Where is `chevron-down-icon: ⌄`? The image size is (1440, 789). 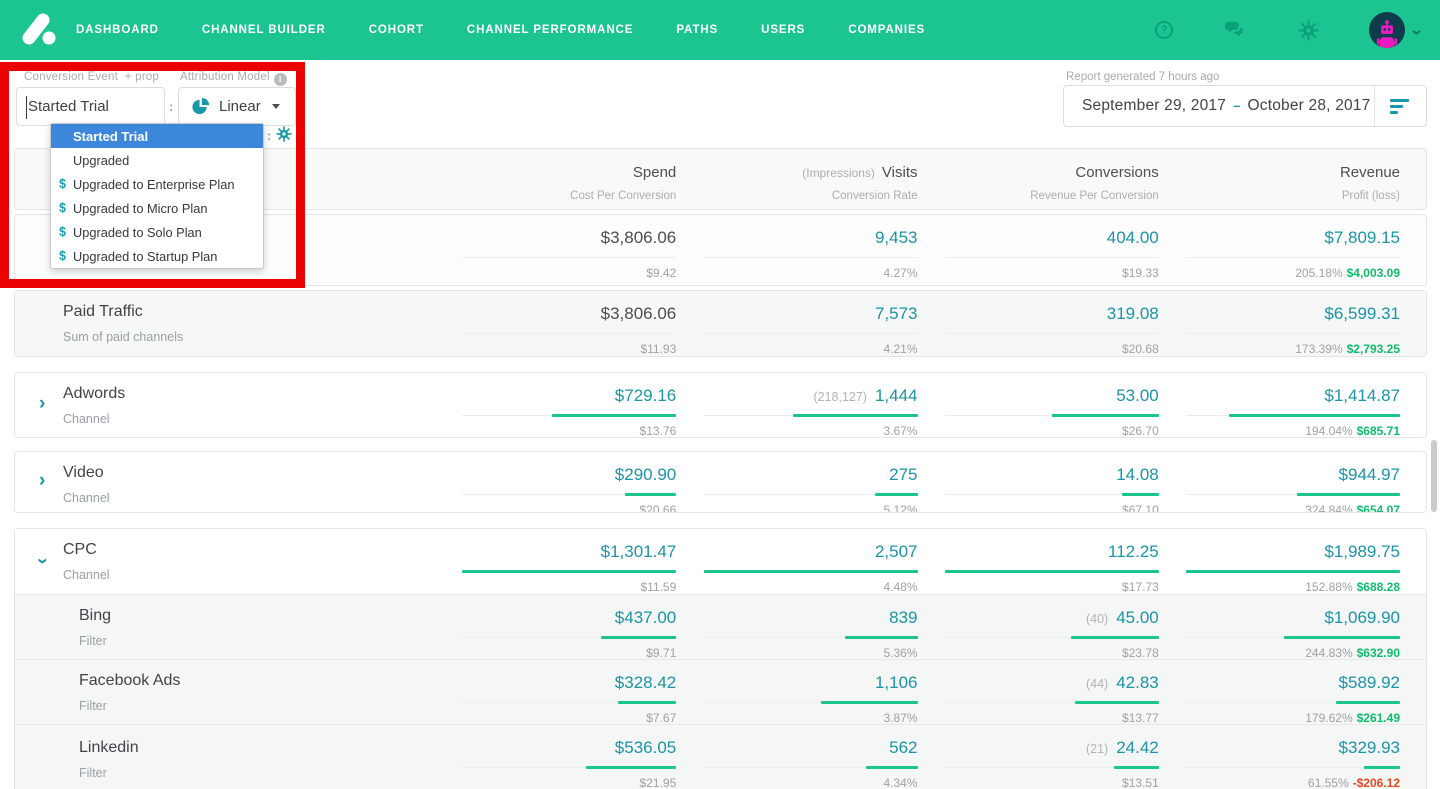 chevron-down-icon: ⌄ is located at coordinates (1416, 29).